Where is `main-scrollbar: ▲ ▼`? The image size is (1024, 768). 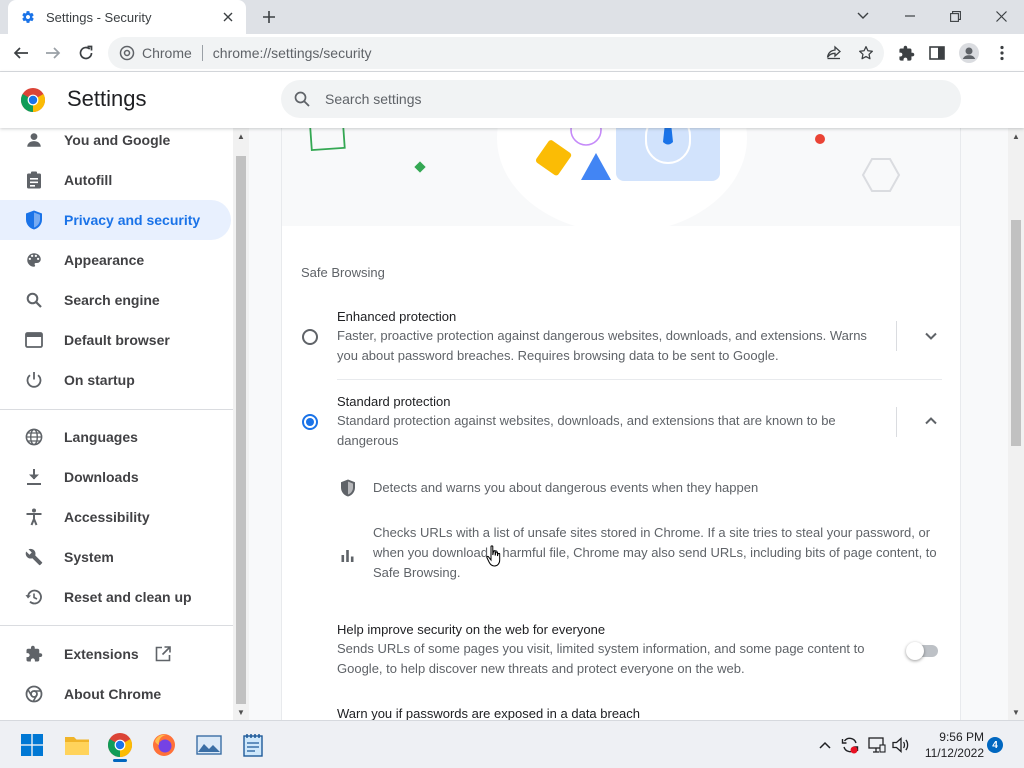 main-scrollbar: ▲ ▼ is located at coordinates (1016, 424).